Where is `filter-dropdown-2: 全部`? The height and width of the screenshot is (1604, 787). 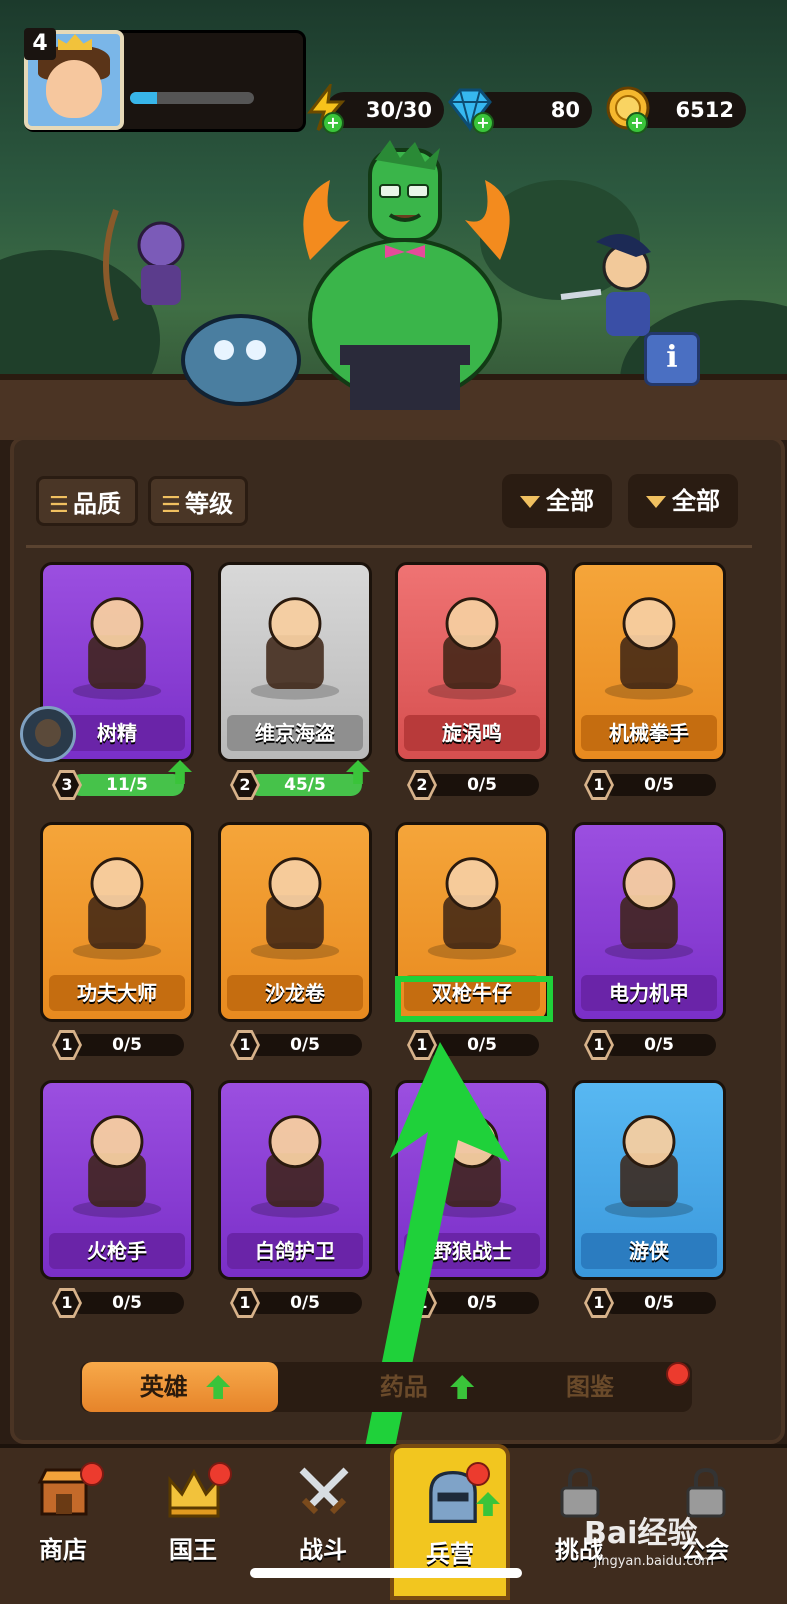 filter-dropdown-2: 全部 is located at coordinates (683, 501).